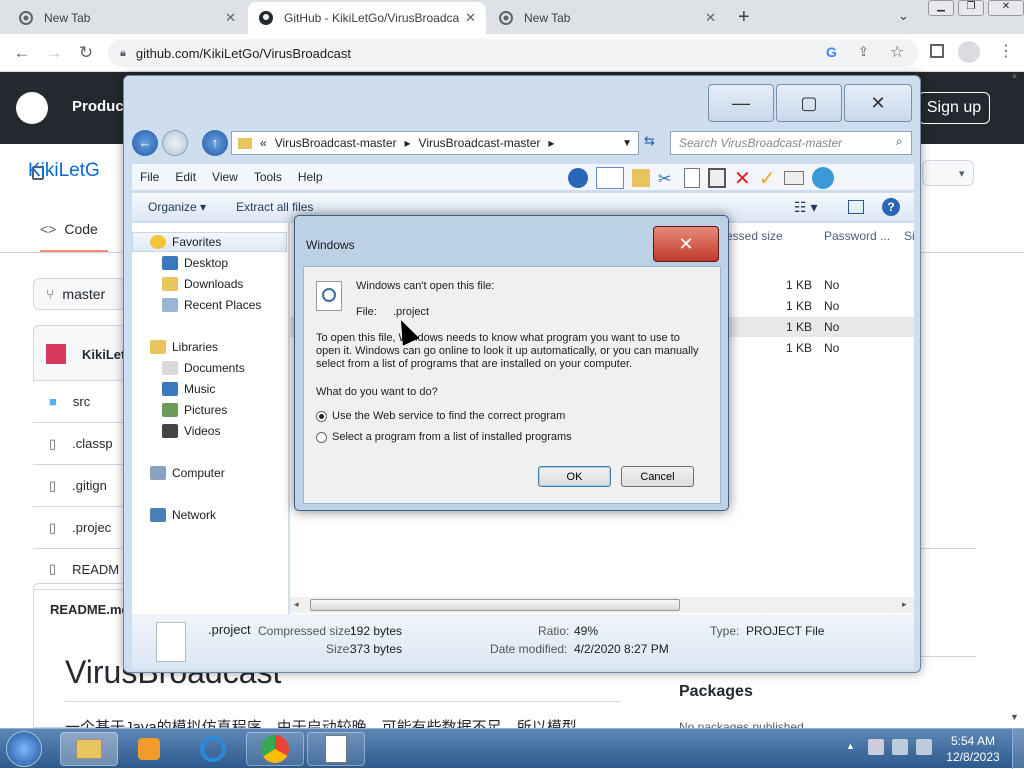 This screenshot has height=769, width=1024. What do you see at coordinates (899, 141) in the screenshot?
I see `search-icon: ⌕` at bounding box center [899, 141].